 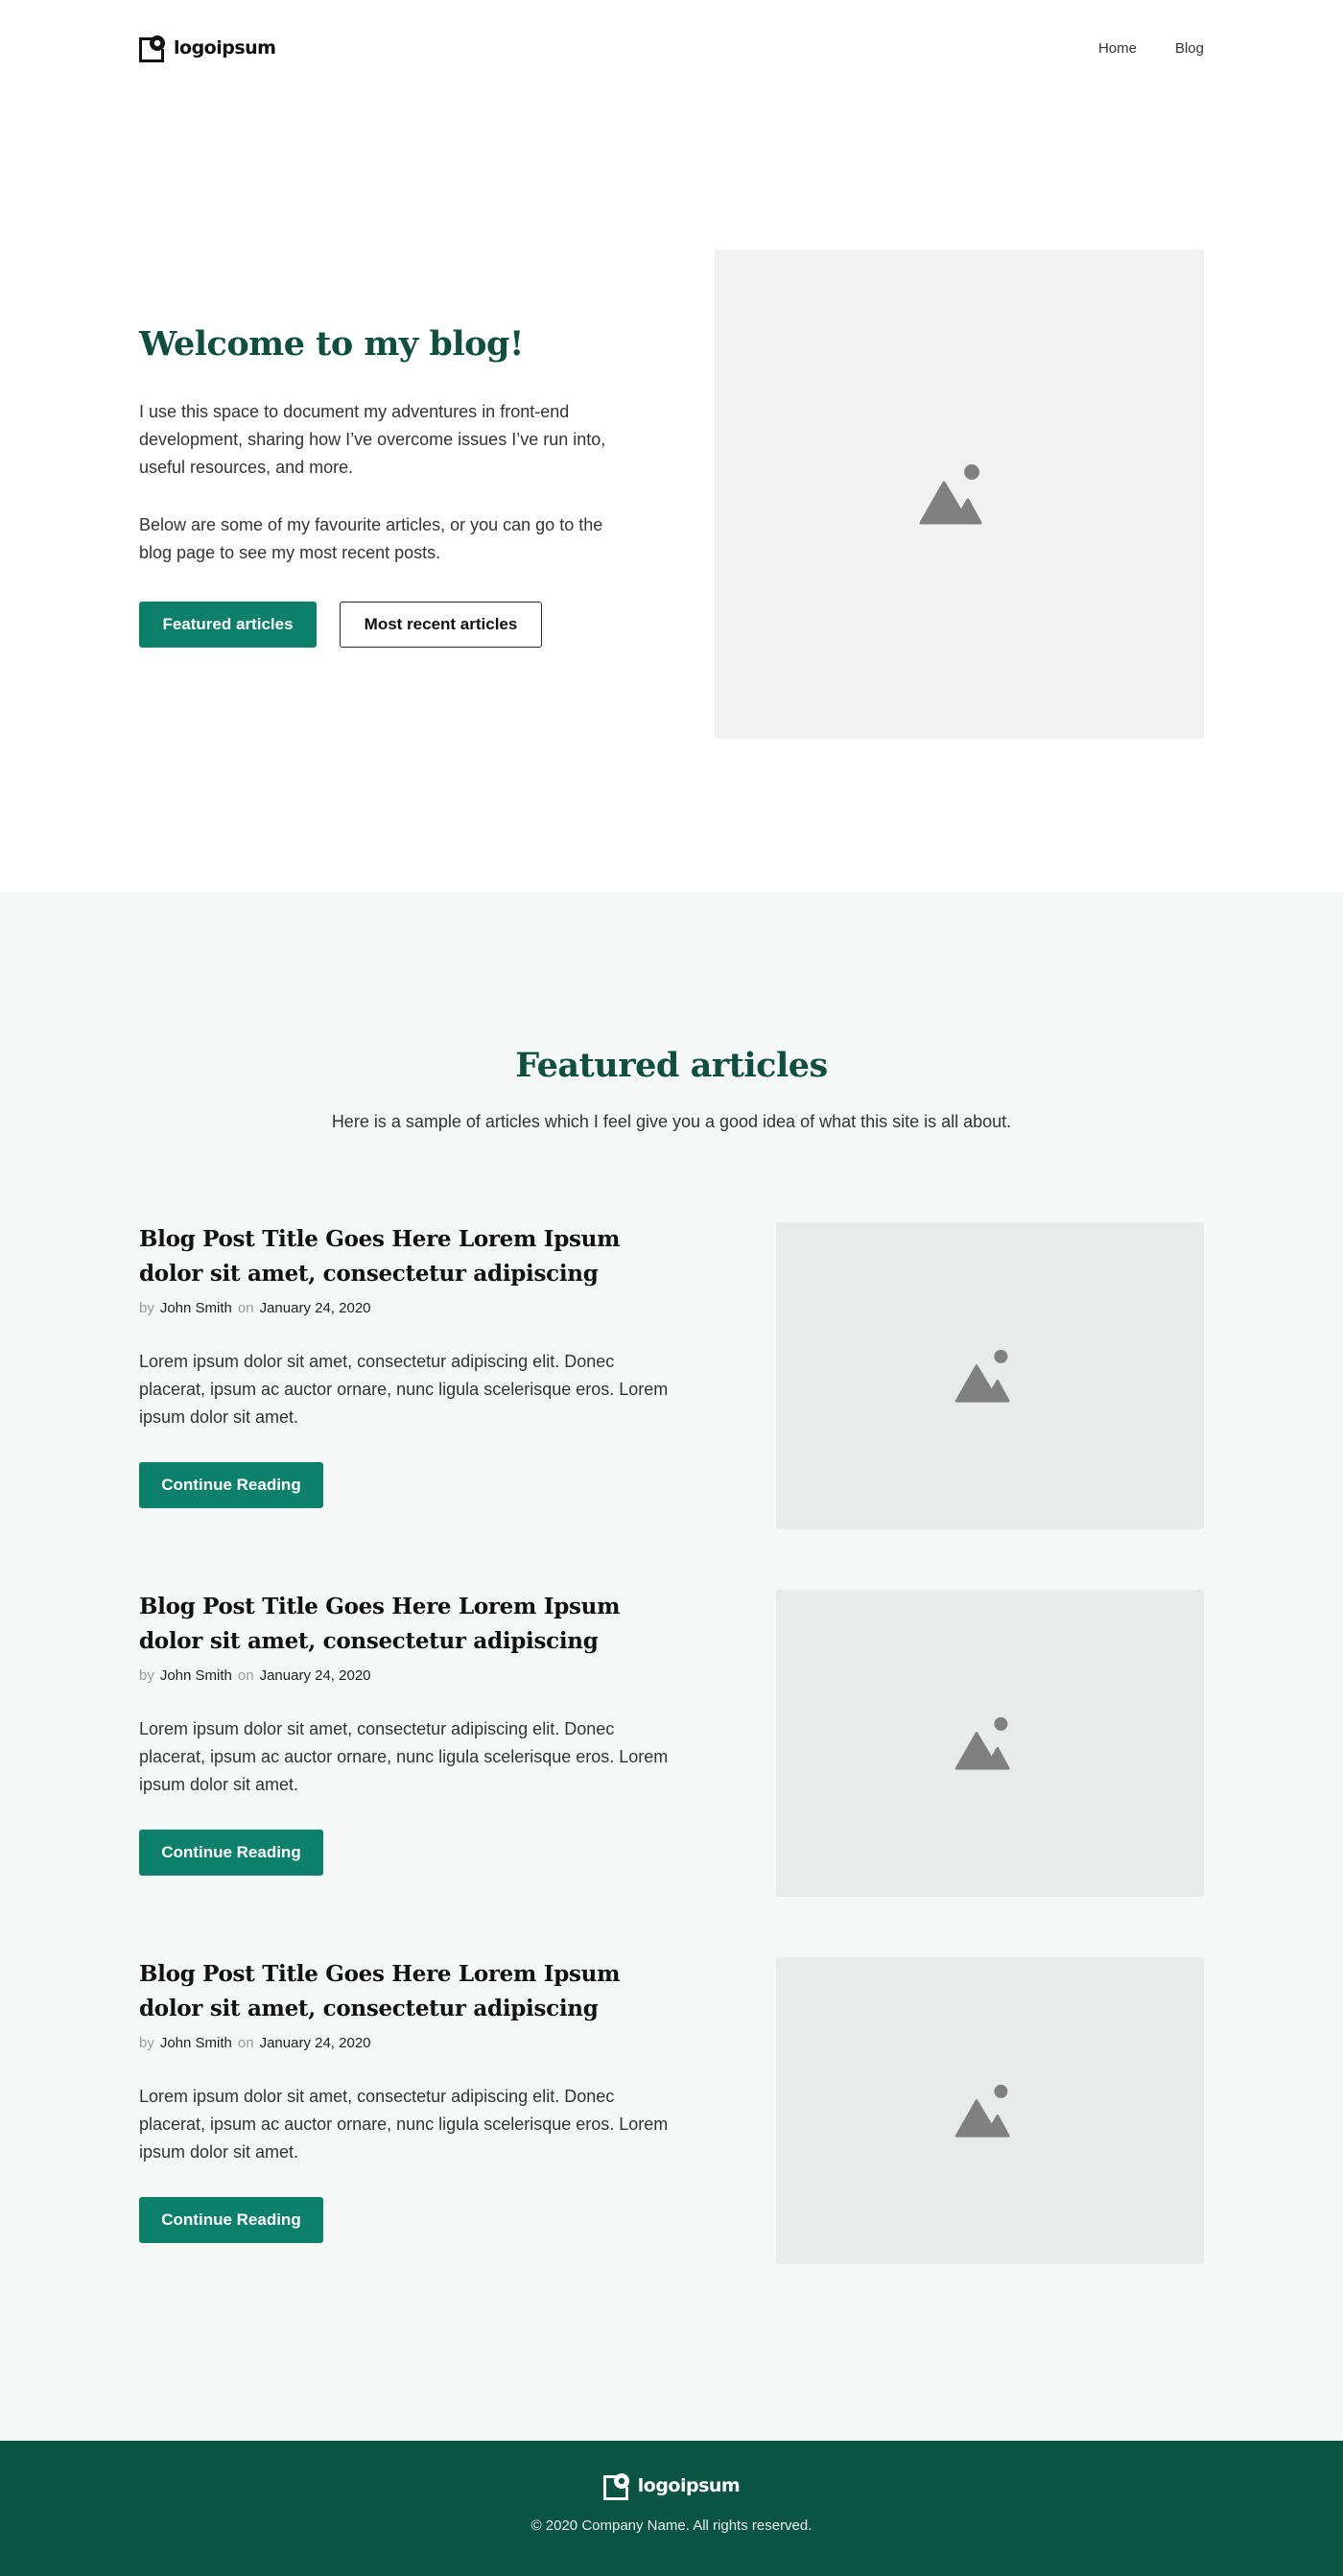 What do you see at coordinates (228, 625) in the screenshot?
I see `featured-articles-button: Featured articles` at bounding box center [228, 625].